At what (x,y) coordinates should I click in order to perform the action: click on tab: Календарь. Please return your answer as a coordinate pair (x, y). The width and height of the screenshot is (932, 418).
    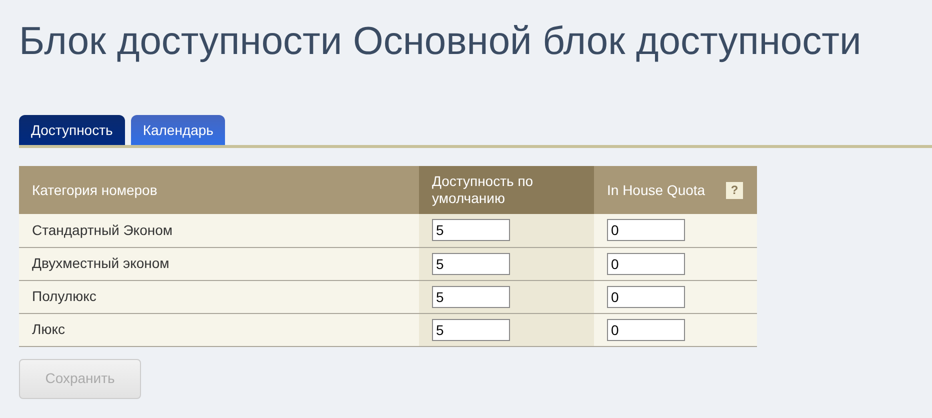
    Looking at the image, I should click on (178, 130).